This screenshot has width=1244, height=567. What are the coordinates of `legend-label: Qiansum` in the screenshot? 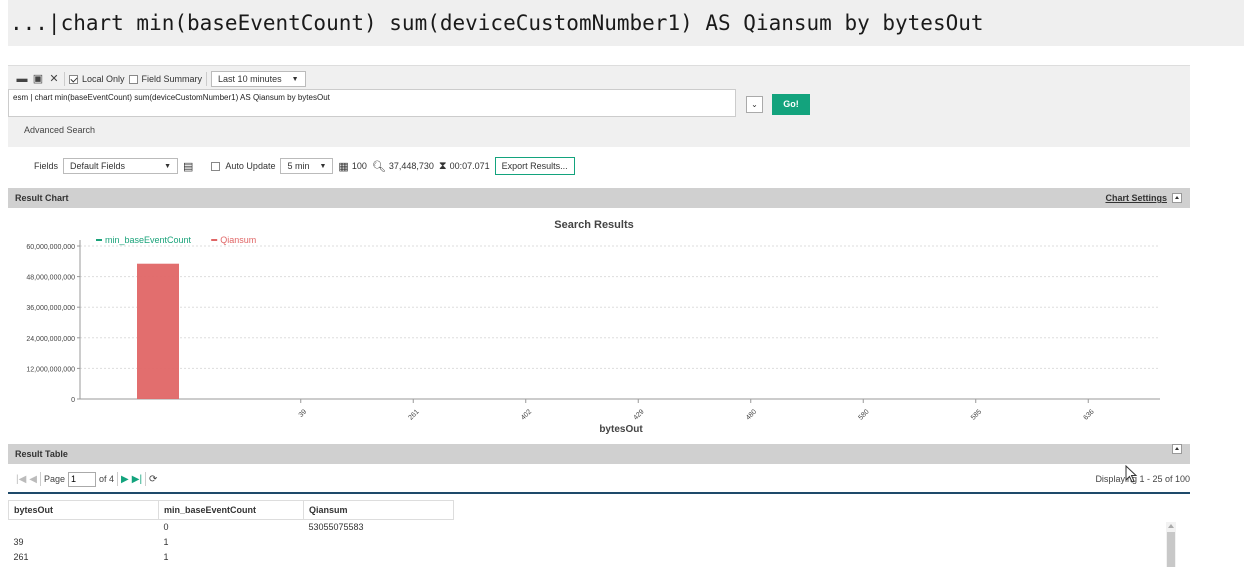 It's located at (238, 240).